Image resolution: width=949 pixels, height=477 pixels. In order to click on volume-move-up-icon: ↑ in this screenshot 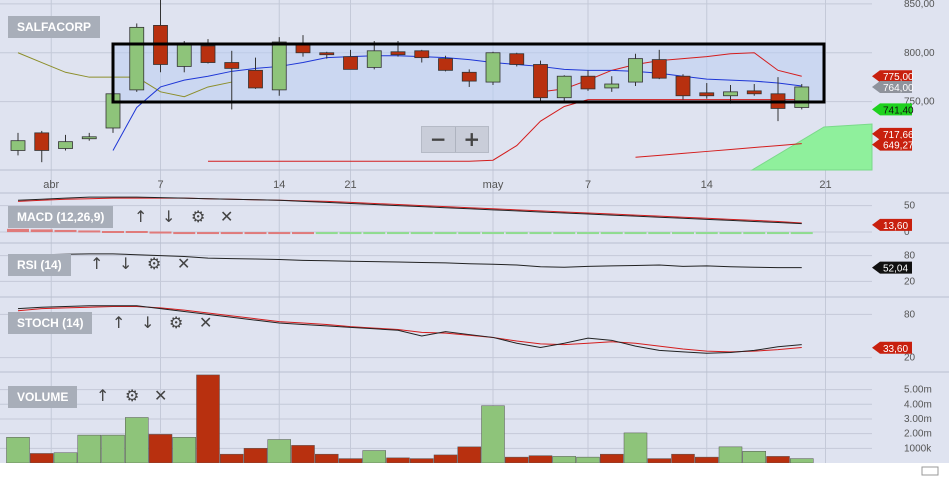, I will do `click(102, 396)`.